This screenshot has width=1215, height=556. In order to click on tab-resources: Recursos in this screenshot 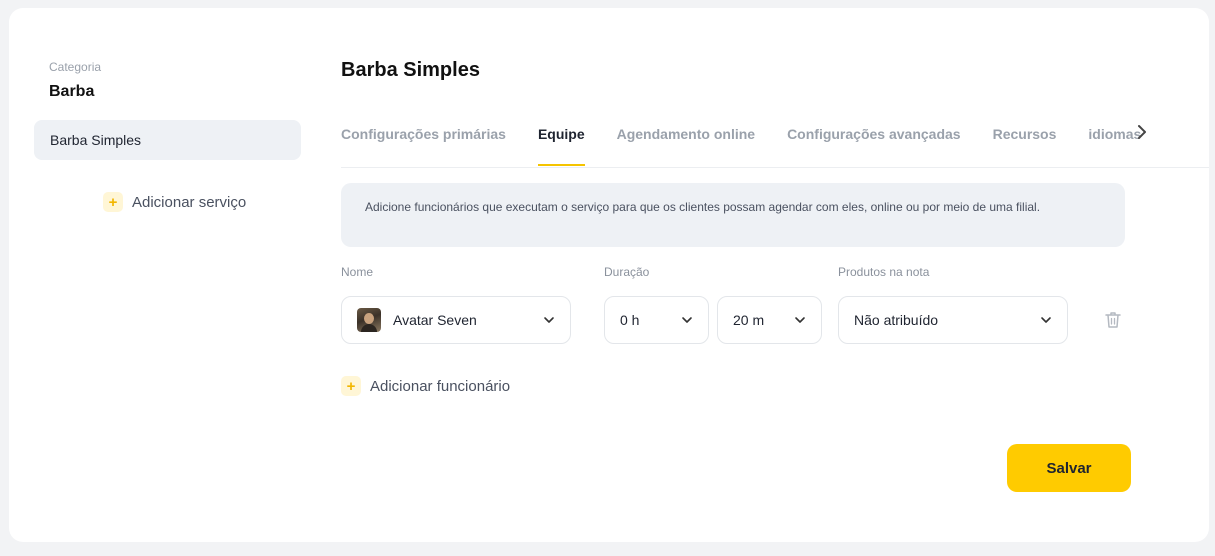, I will do `click(1025, 142)`.